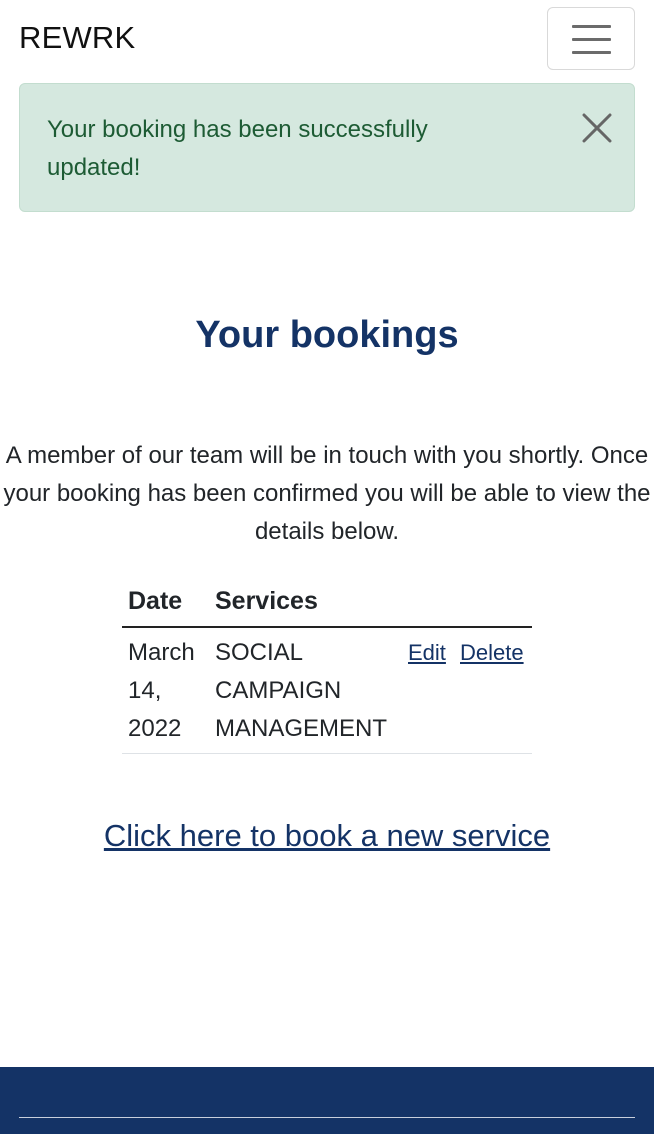  Describe the element at coordinates (591, 38) in the screenshot. I see `menu-toggle-button` at that location.